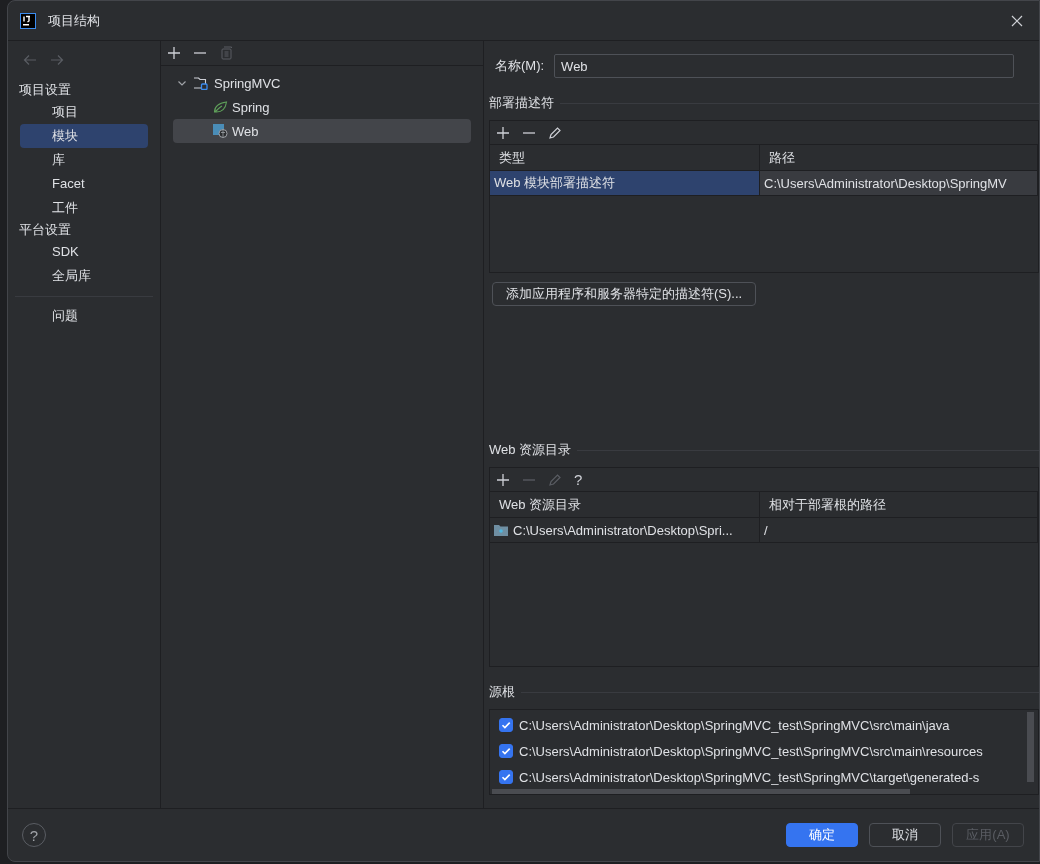 The width and height of the screenshot is (1040, 864). What do you see at coordinates (501, 530) in the screenshot?
I see `folder-icon` at bounding box center [501, 530].